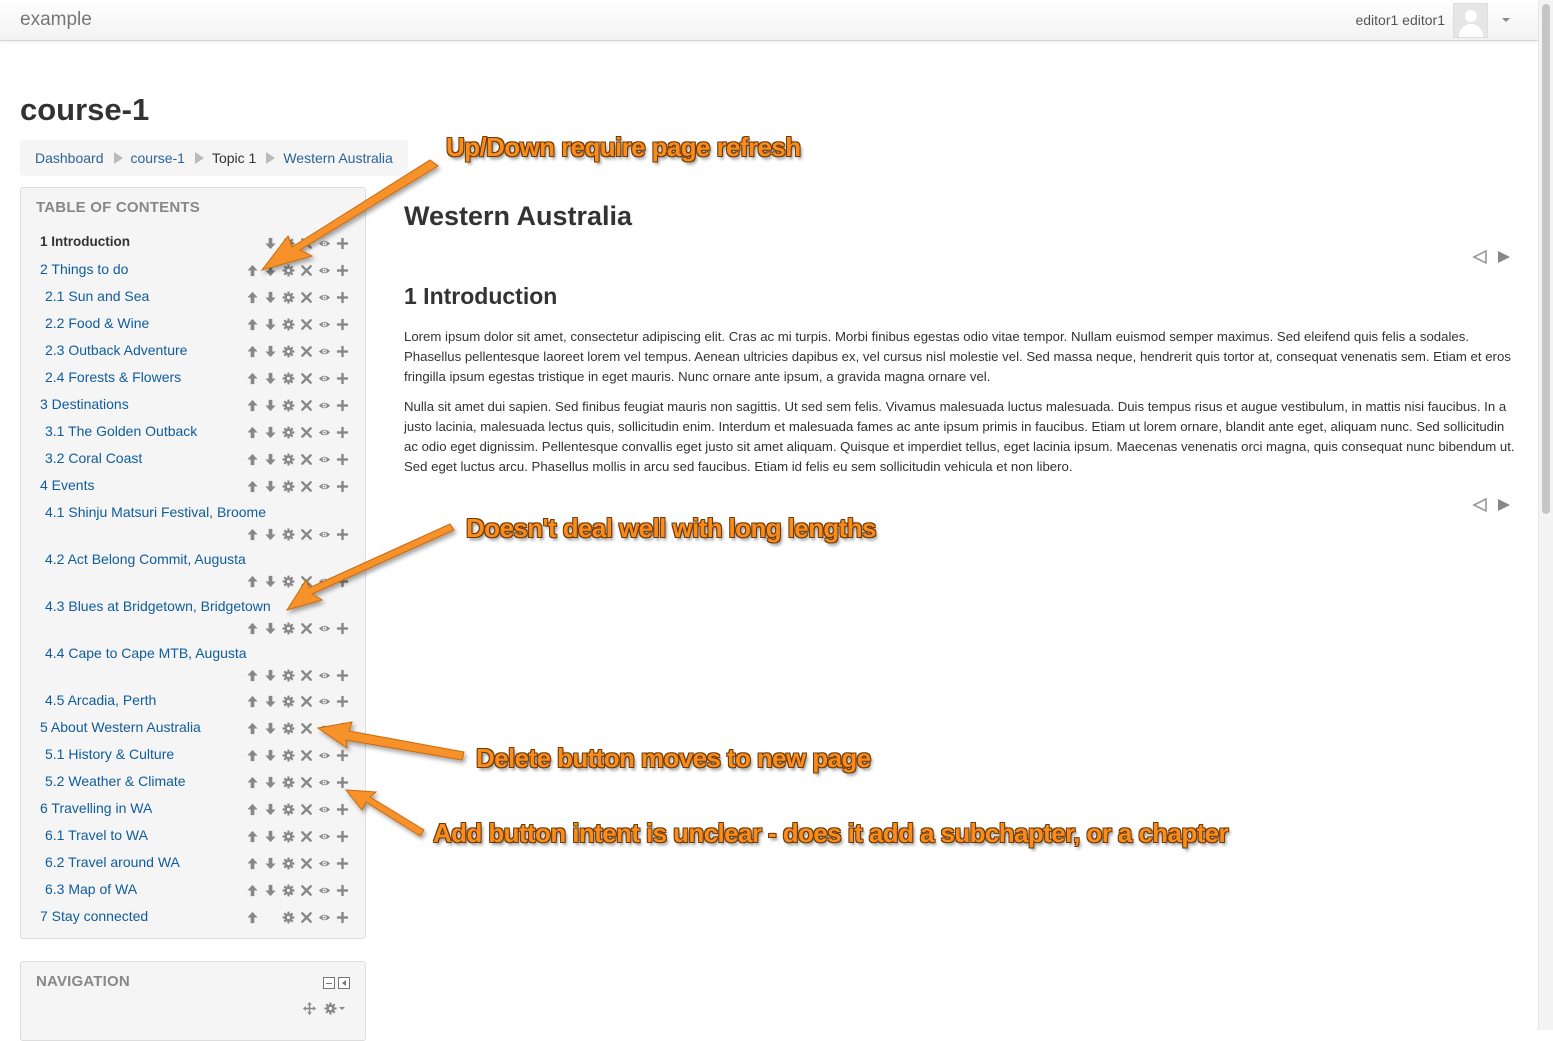 The image size is (1553, 1041). What do you see at coordinates (69, 158) in the screenshot?
I see `breadcrumb-dashboard: Dashboard` at bounding box center [69, 158].